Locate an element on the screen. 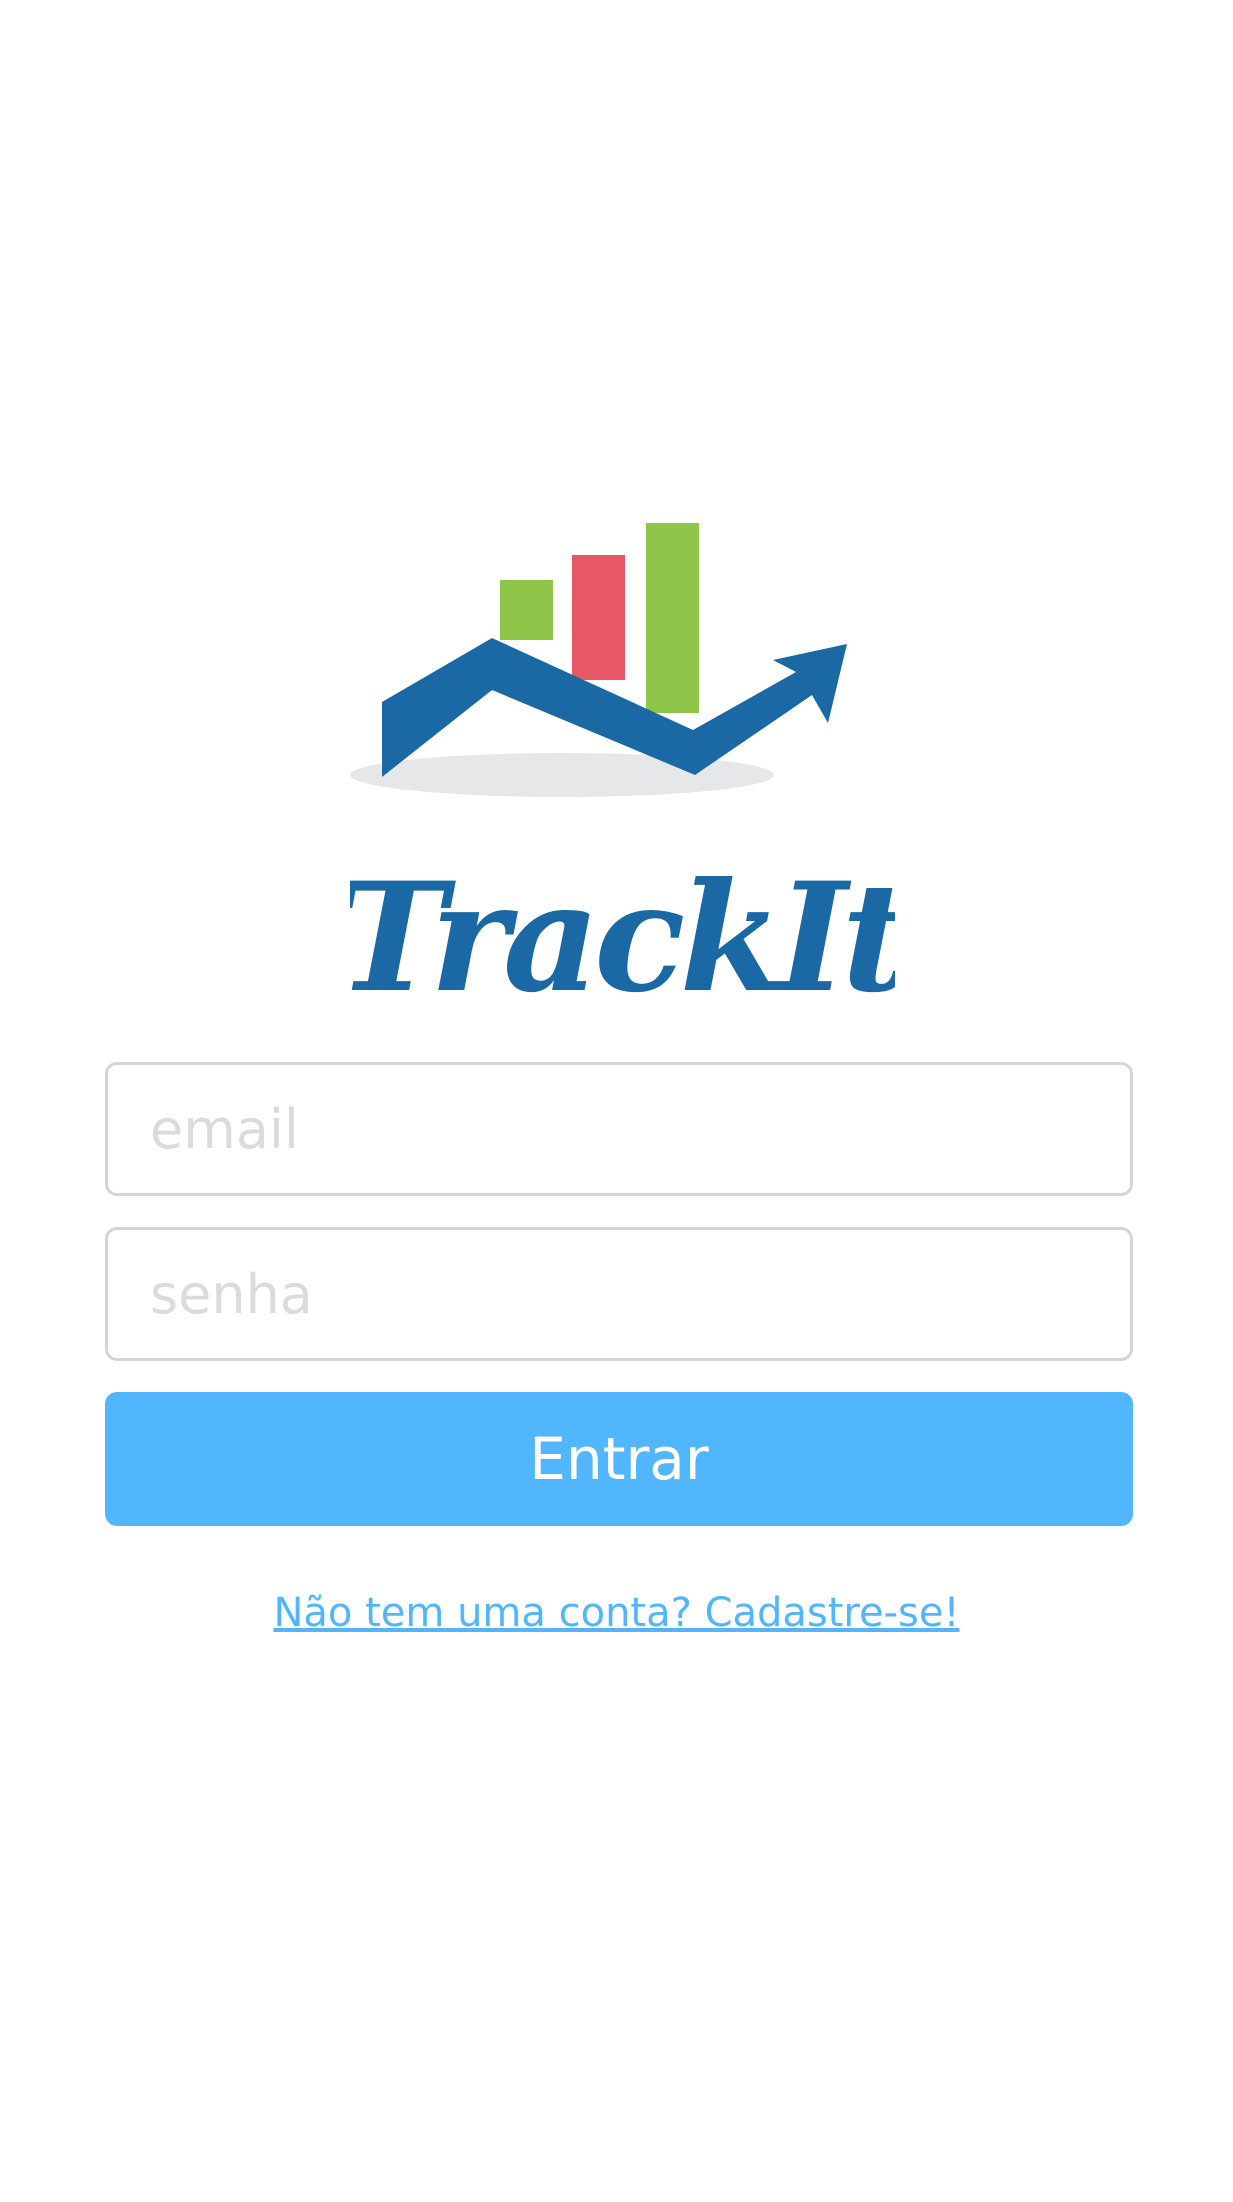 Image resolution: width=1233 pixels, height=2202 pixels. trackit-logo: TrackIt is located at coordinates (622, 766).